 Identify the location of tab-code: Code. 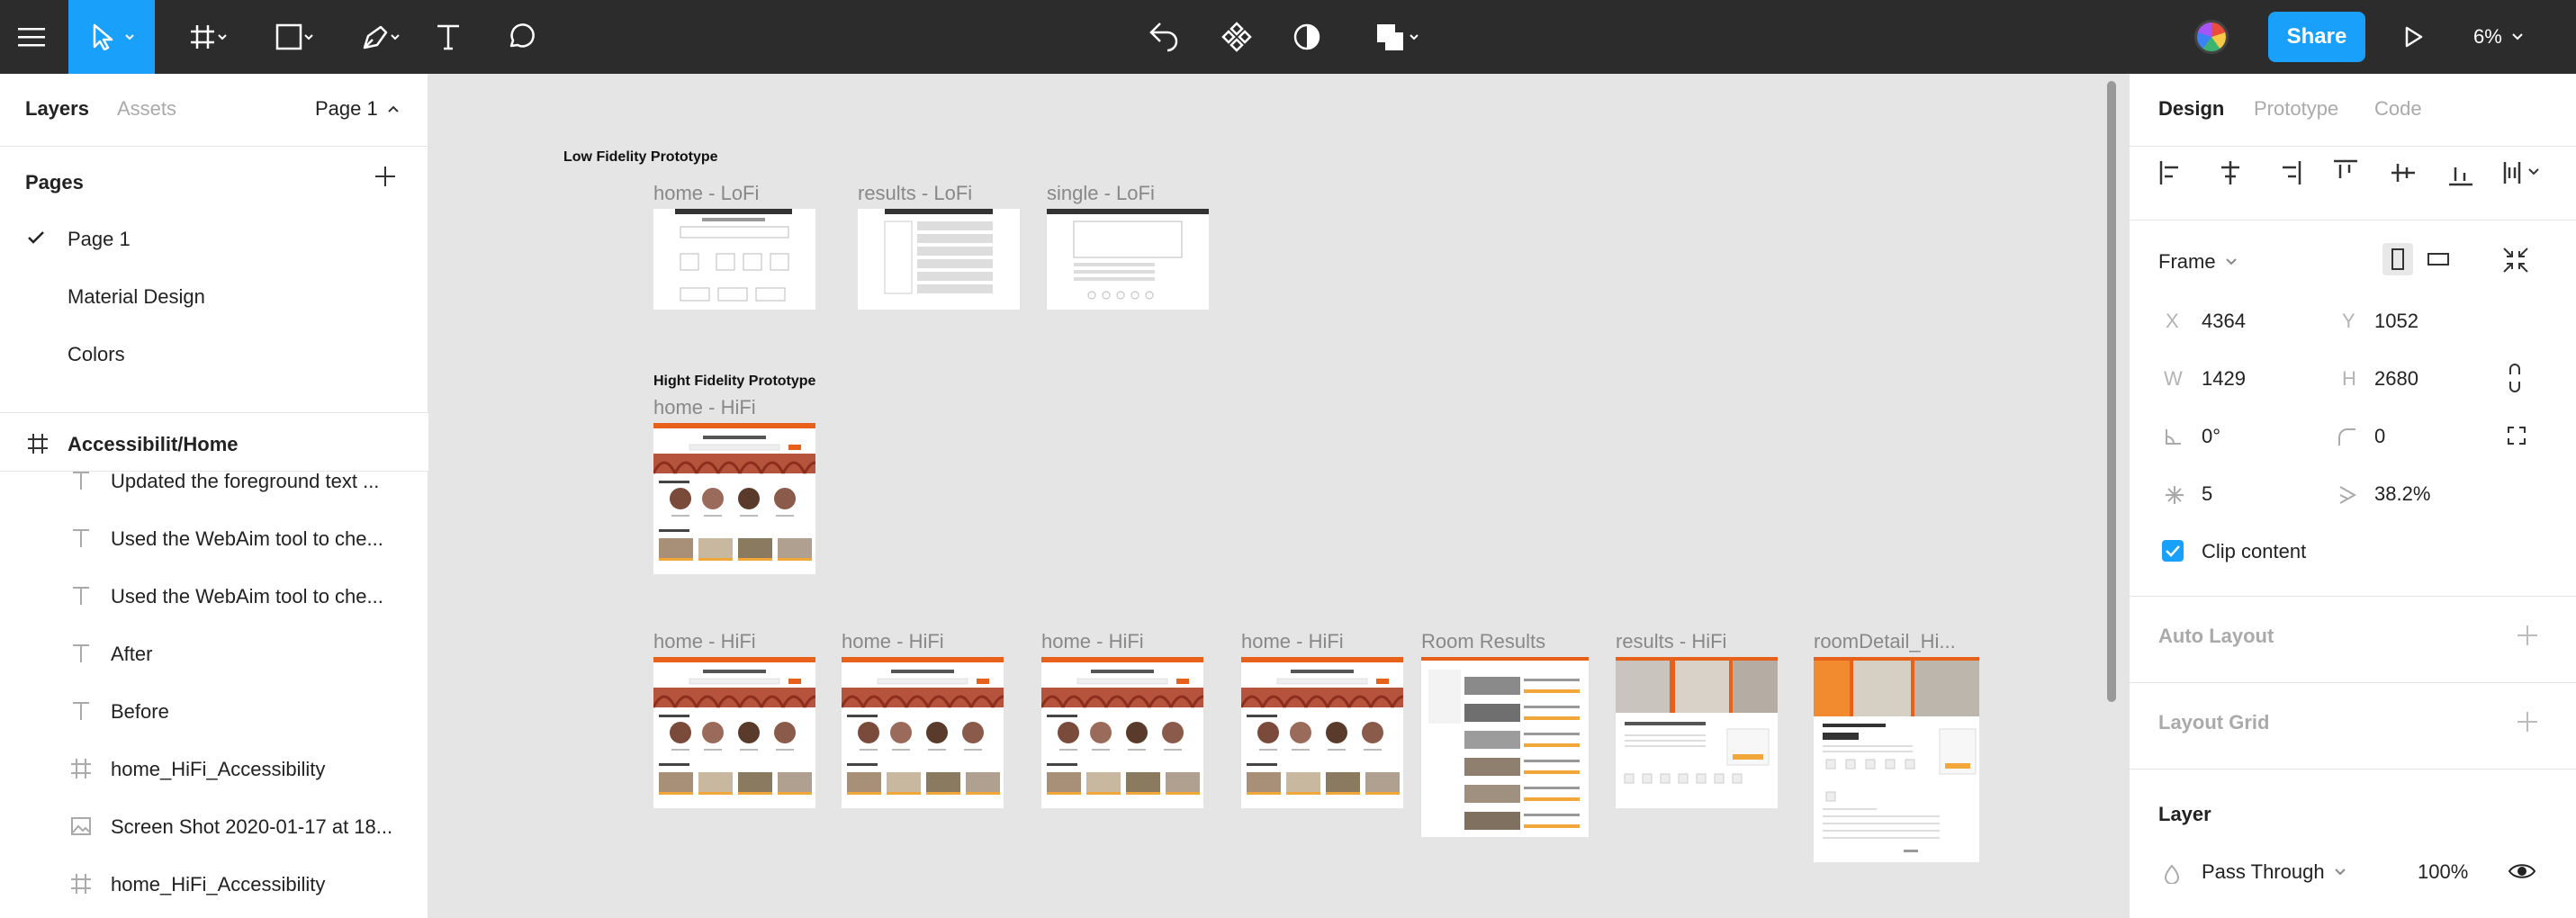
(2398, 109).